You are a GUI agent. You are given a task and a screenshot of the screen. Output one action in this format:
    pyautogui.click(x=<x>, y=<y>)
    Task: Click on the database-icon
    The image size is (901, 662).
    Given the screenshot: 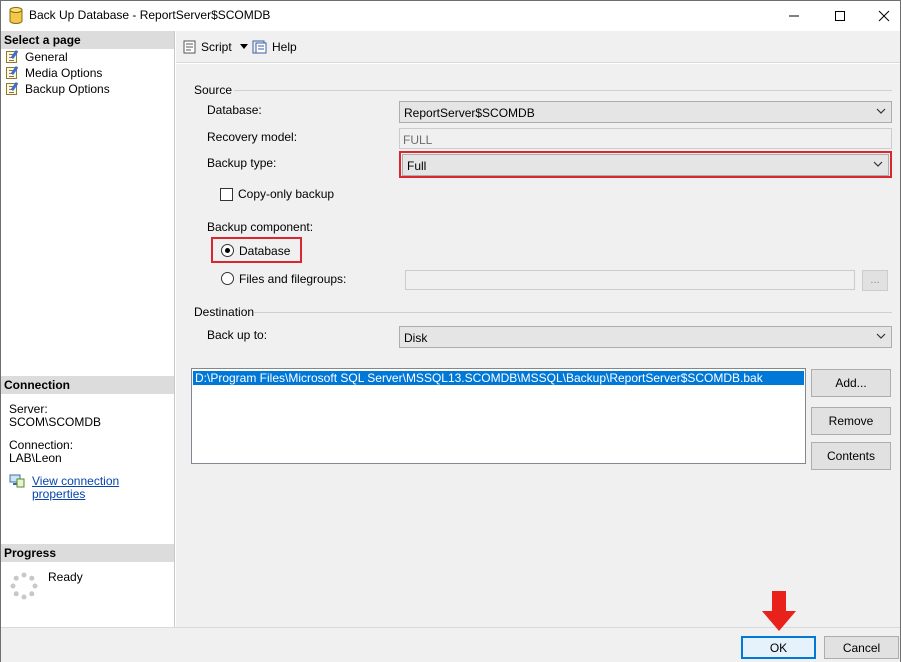 What is the action you would take?
    pyautogui.click(x=16, y=15)
    